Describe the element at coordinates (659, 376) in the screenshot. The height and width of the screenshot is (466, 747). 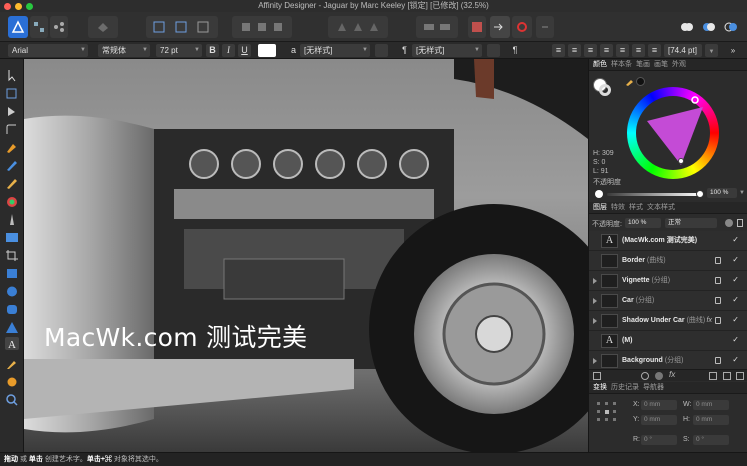
I see `adjustment-icon` at that location.